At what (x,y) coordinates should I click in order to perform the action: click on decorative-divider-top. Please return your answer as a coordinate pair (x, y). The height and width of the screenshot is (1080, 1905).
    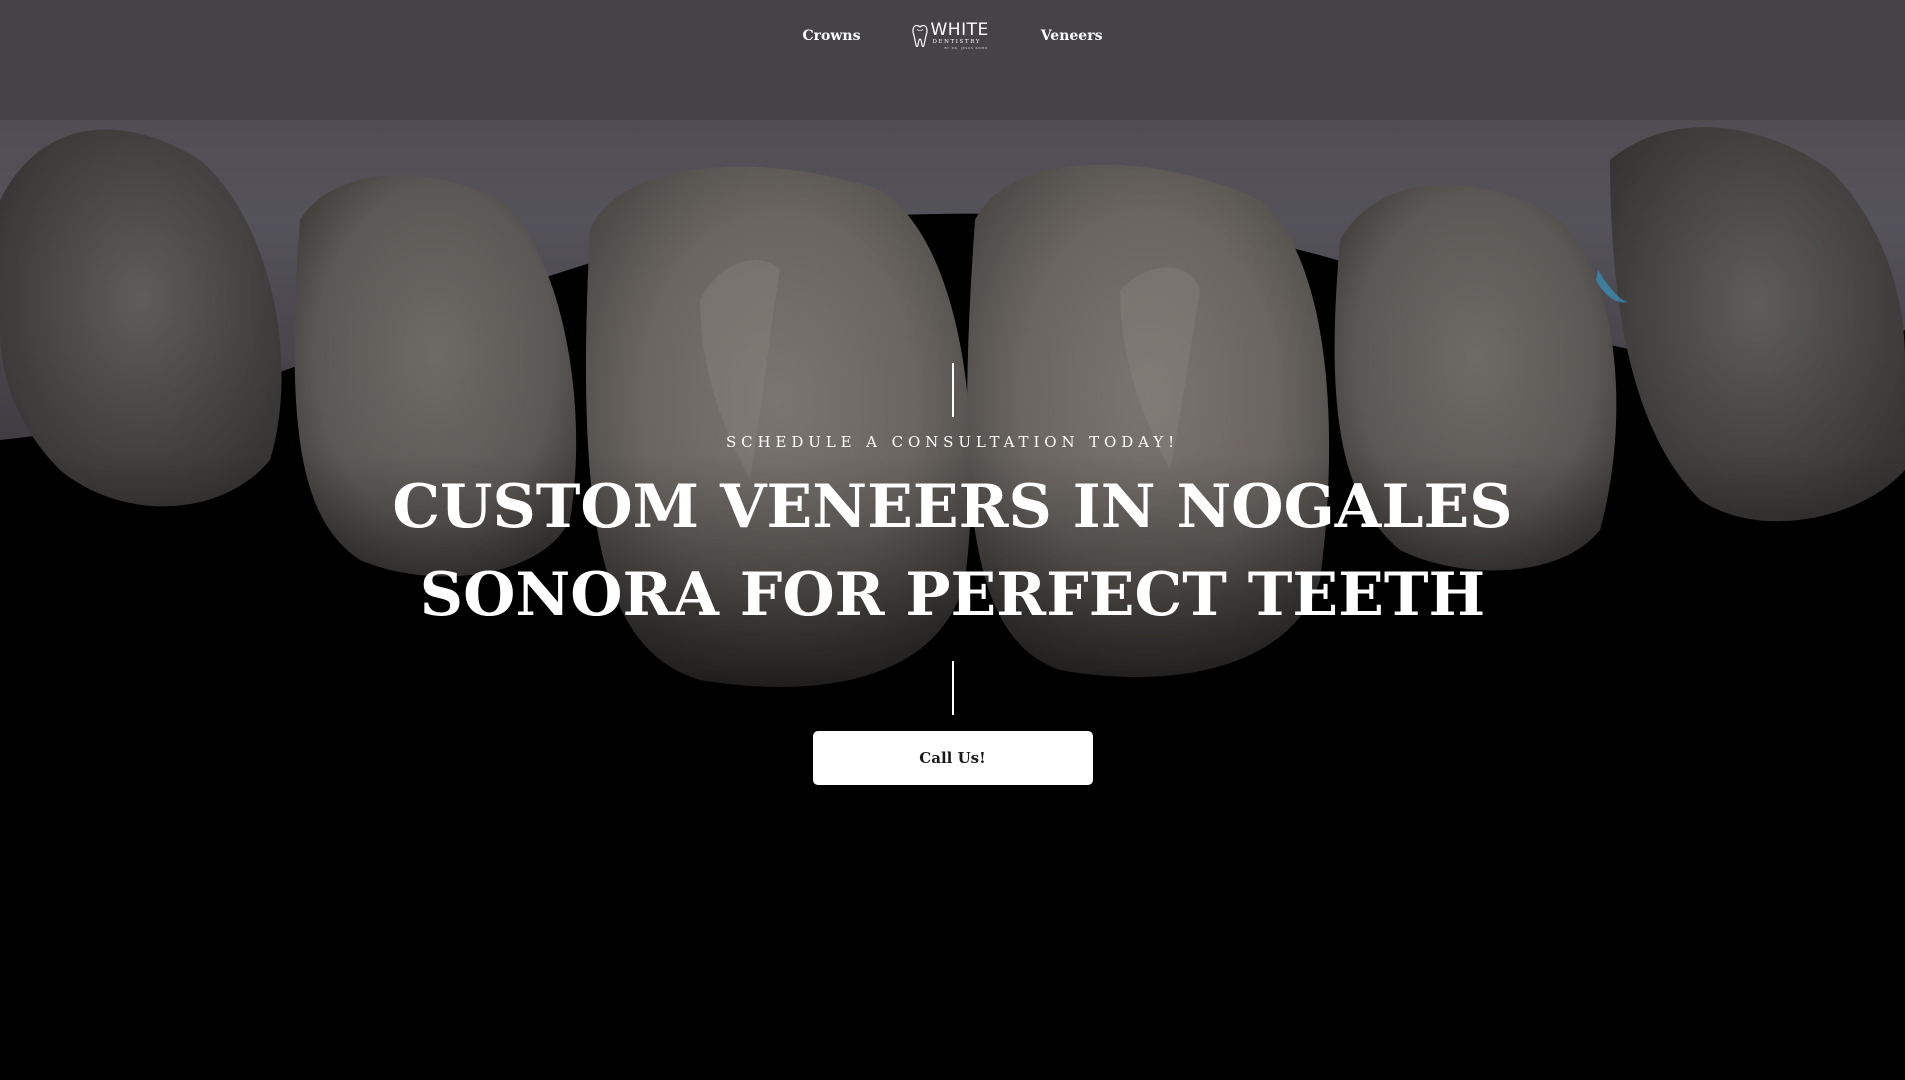
    Looking at the image, I should click on (952, 390).